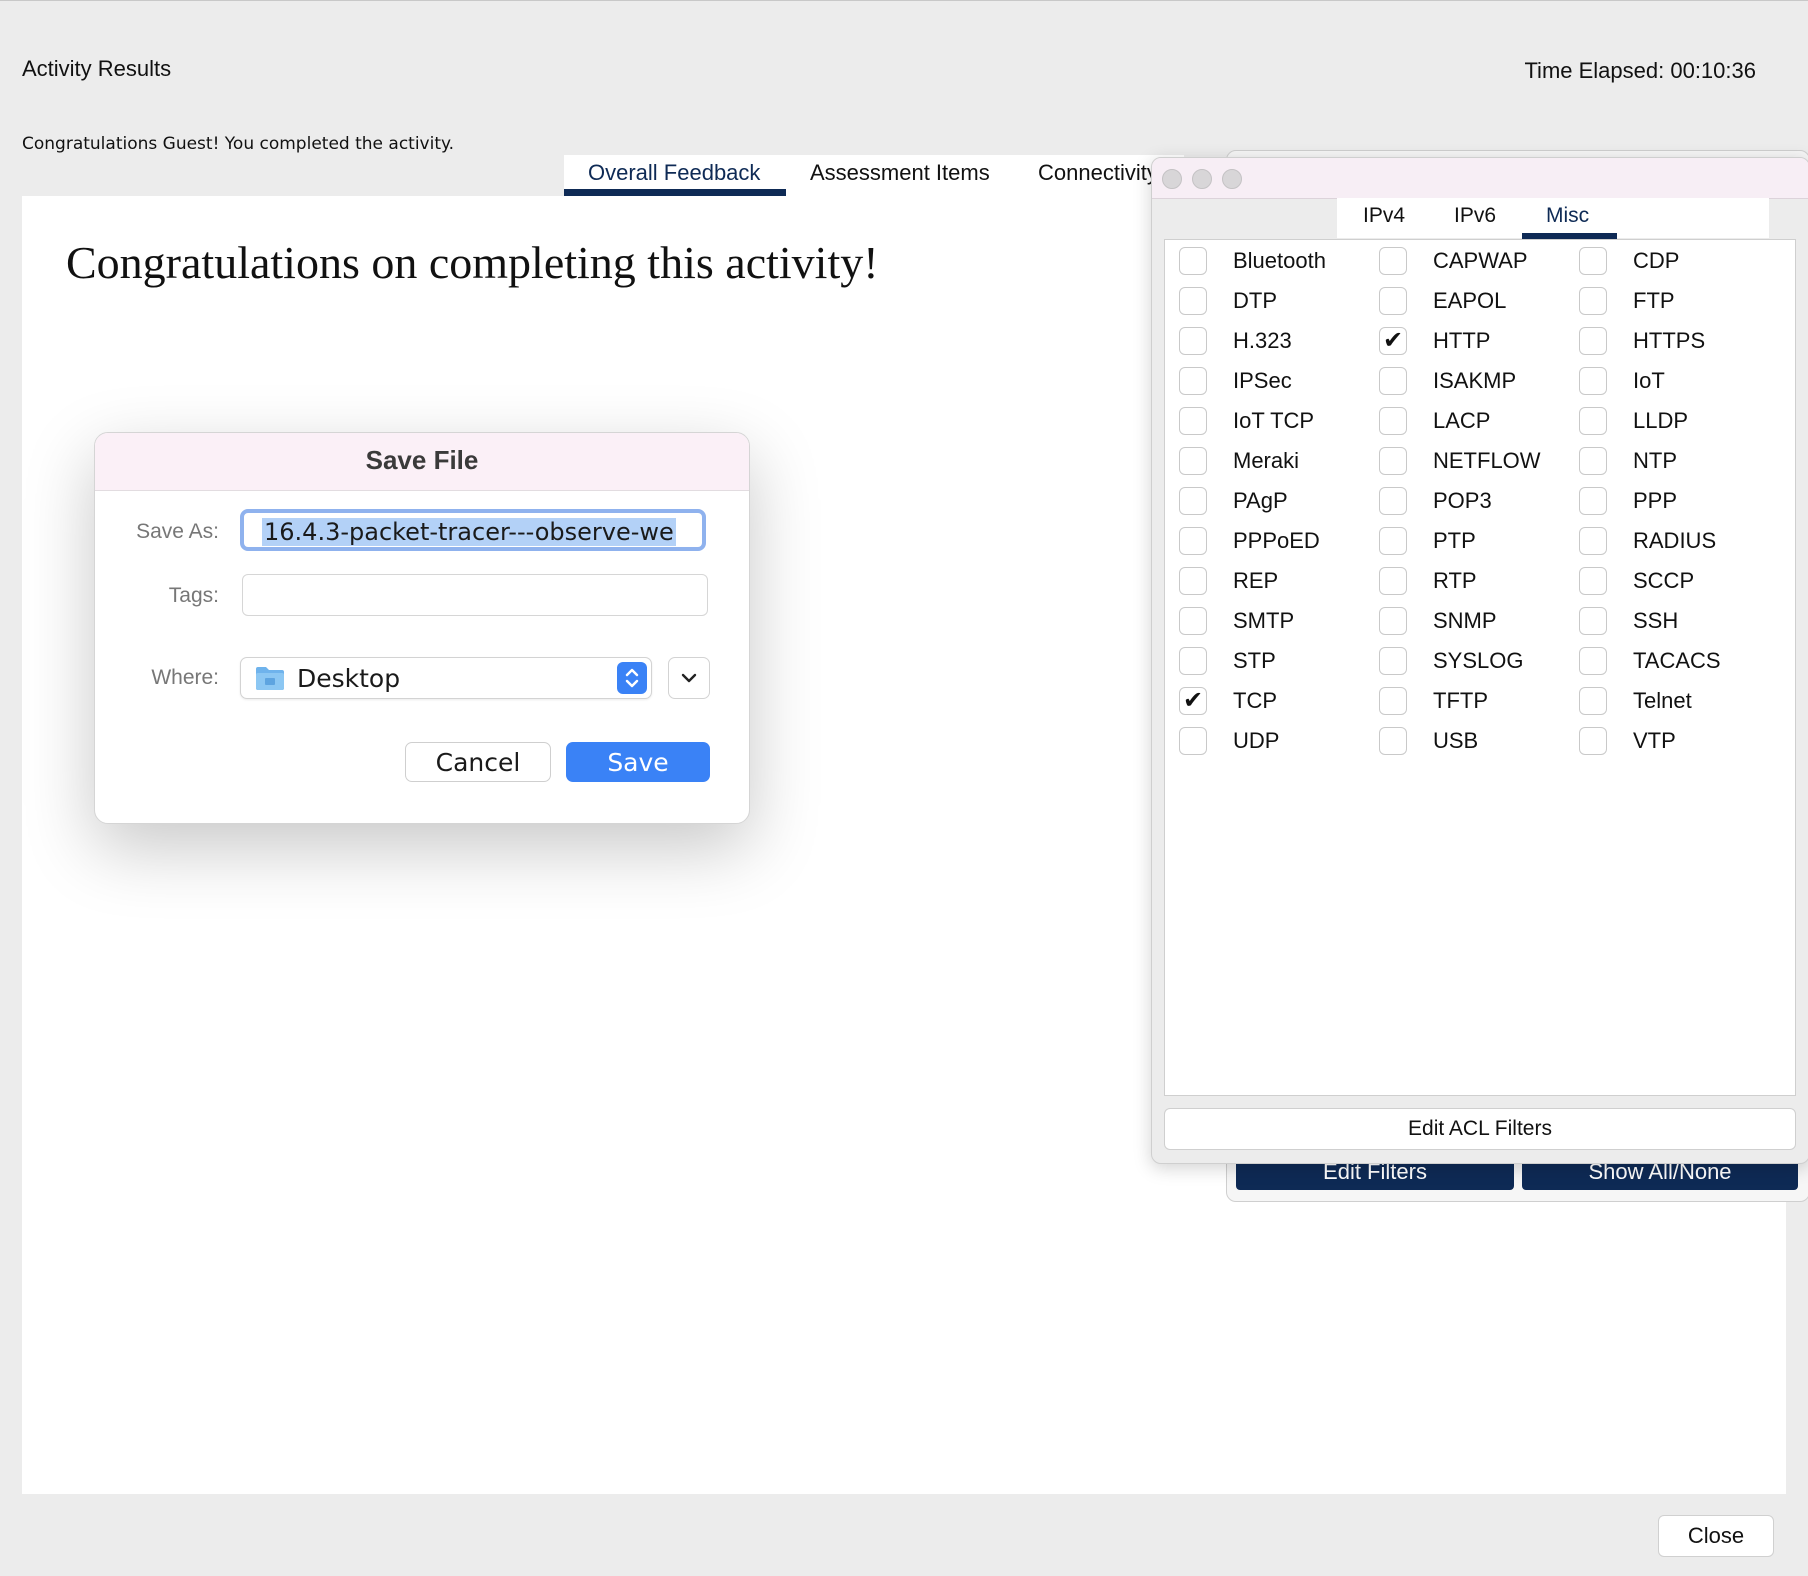  What do you see at coordinates (1434, 421) in the screenshot?
I see `protocol-checkbox-item: LACP` at bounding box center [1434, 421].